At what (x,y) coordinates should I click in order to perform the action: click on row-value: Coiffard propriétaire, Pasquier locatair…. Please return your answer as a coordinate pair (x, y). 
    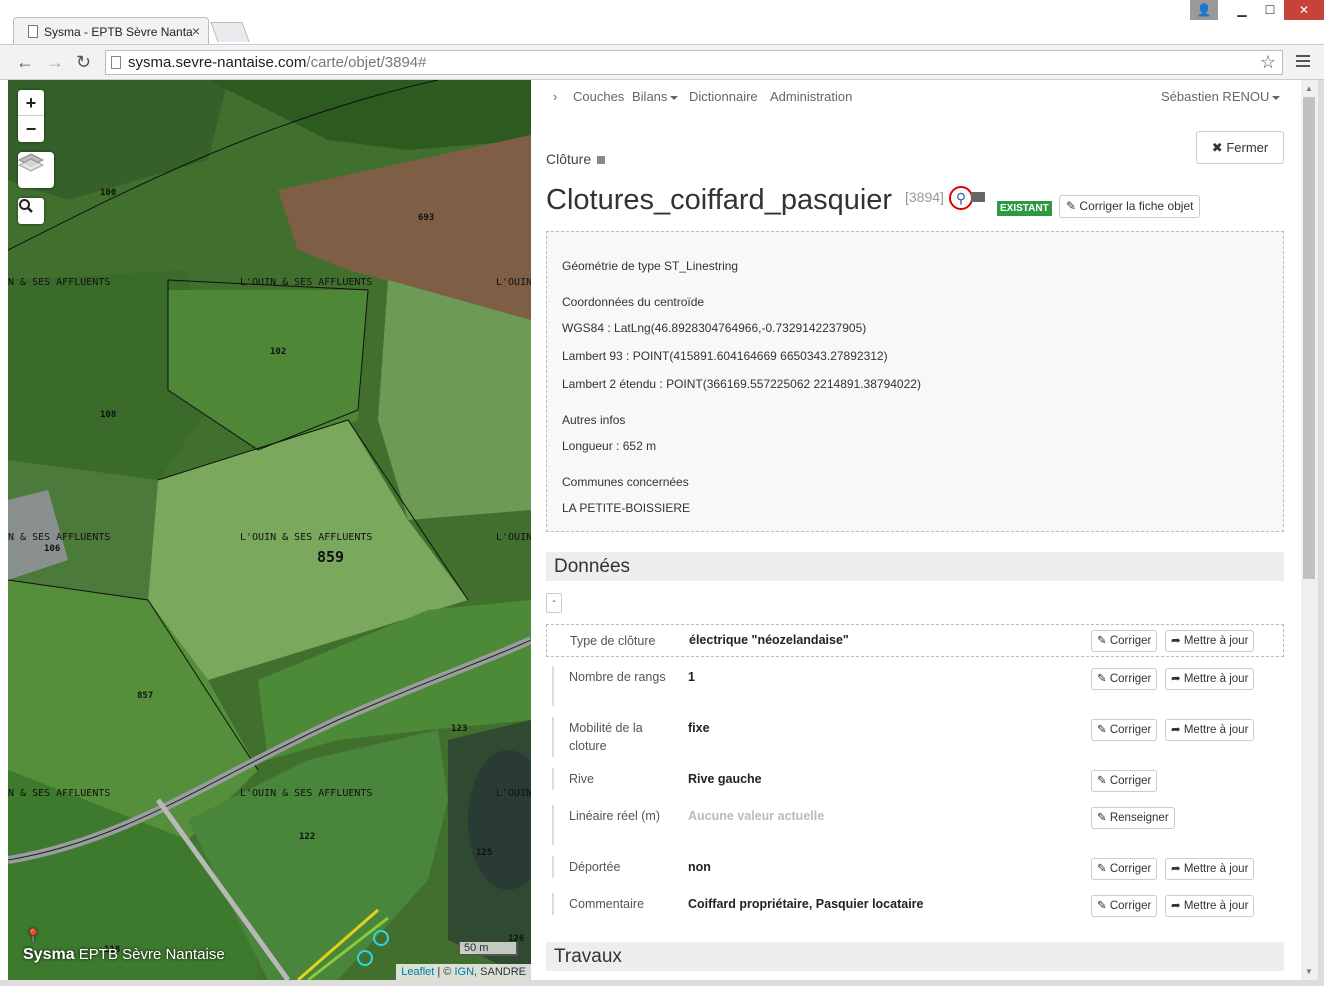
    Looking at the image, I should click on (806, 904).